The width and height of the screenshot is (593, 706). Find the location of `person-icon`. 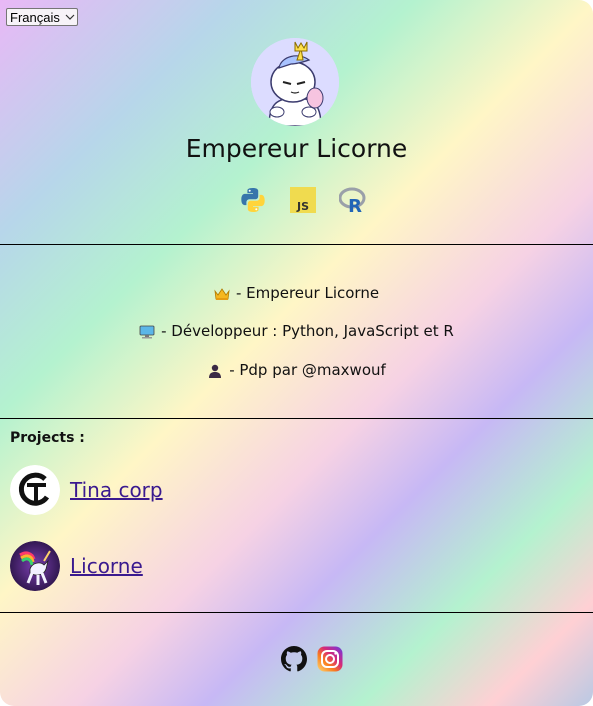

person-icon is located at coordinates (215, 371).